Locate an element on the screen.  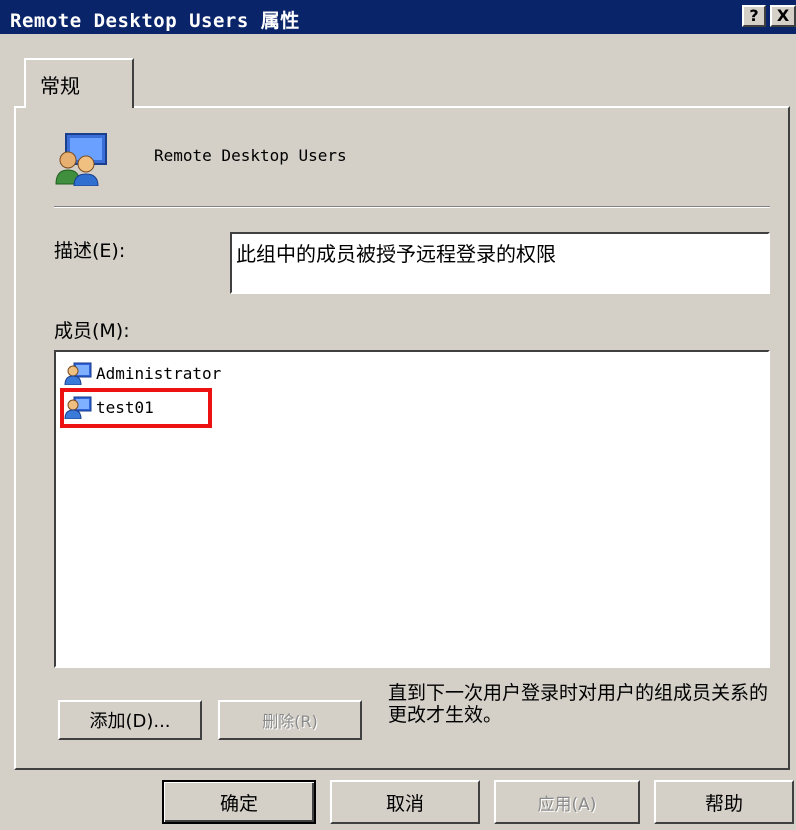
description-label: 描述(E): is located at coordinates (90, 251).